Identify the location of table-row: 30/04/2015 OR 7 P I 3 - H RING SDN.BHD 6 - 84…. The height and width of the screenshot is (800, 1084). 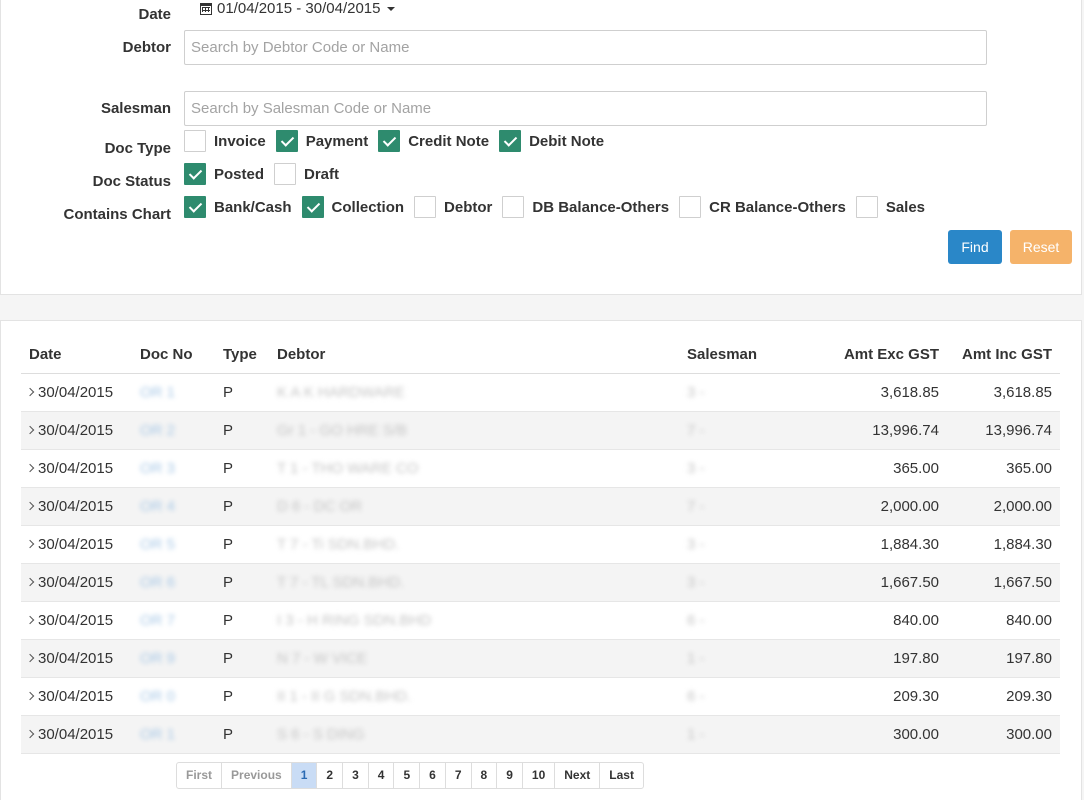
(540, 620).